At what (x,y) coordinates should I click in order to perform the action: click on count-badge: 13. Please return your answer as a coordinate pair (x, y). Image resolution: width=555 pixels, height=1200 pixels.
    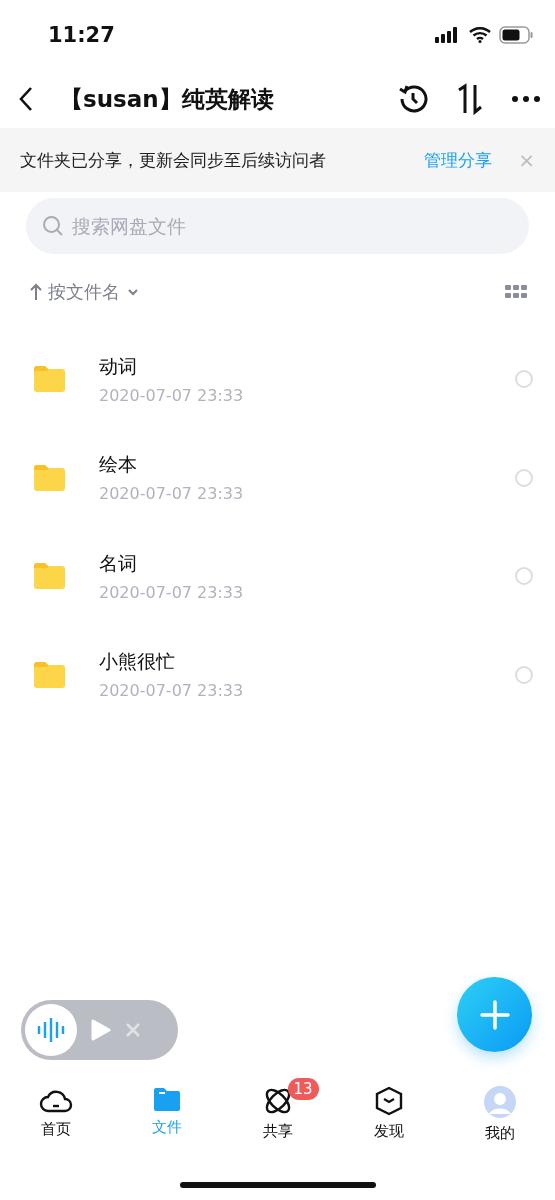
    Looking at the image, I should click on (303, 1089).